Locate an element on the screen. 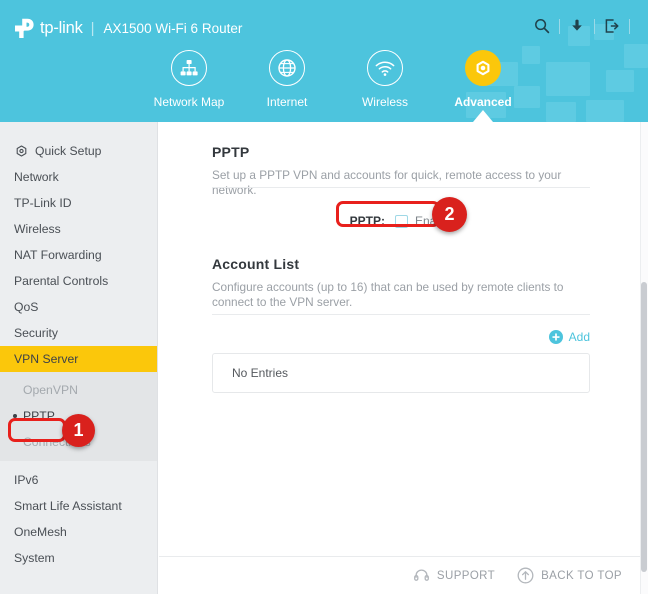 The height and width of the screenshot is (594, 648). sidebar-item-label: Smart Life Assistant is located at coordinates (68, 506).